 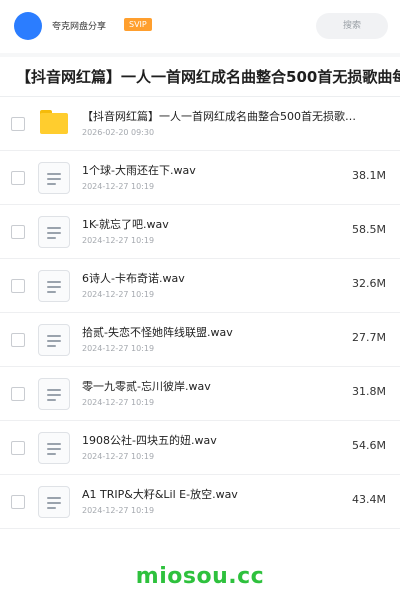 What do you see at coordinates (138, 24) in the screenshot?
I see `svip-badge: SVIP` at bounding box center [138, 24].